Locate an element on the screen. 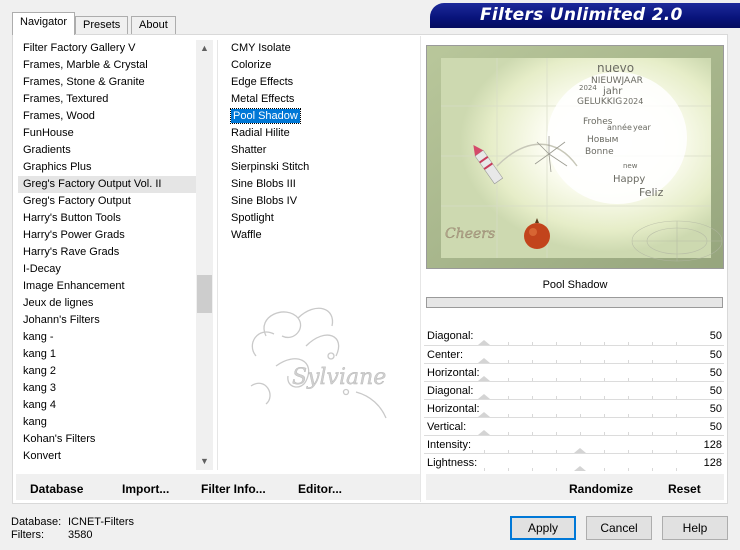  filter-item: CMY Isolate is located at coordinates (321, 48).